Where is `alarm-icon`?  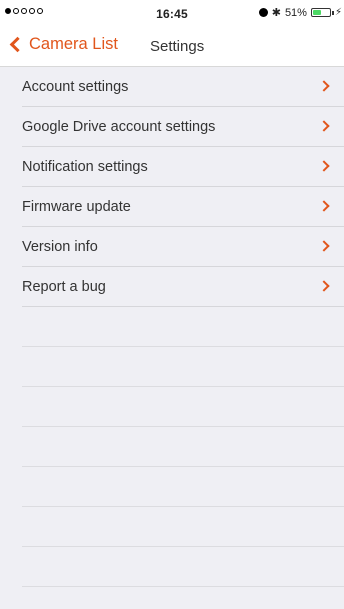 alarm-icon is located at coordinates (263, 12).